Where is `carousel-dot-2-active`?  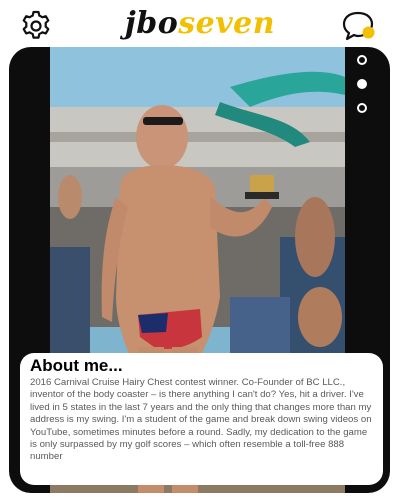
carousel-dot-2-active is located at coordinates (362, 84).